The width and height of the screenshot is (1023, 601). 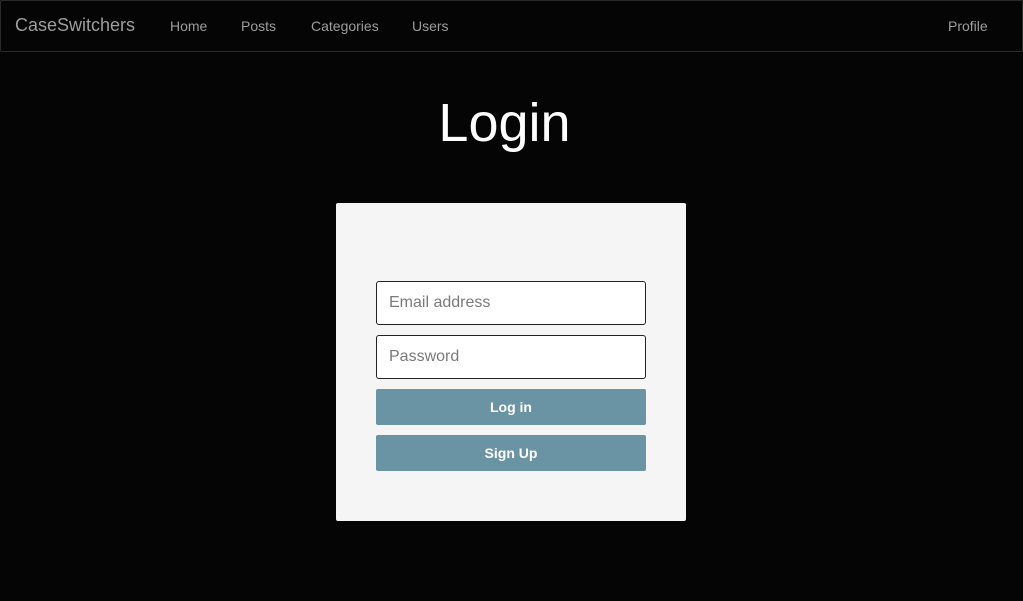 What do you see at coordinates (345, 26) in the screenshot?
I see `nav-link-categories: Categories` at bounding box center [345, 26].